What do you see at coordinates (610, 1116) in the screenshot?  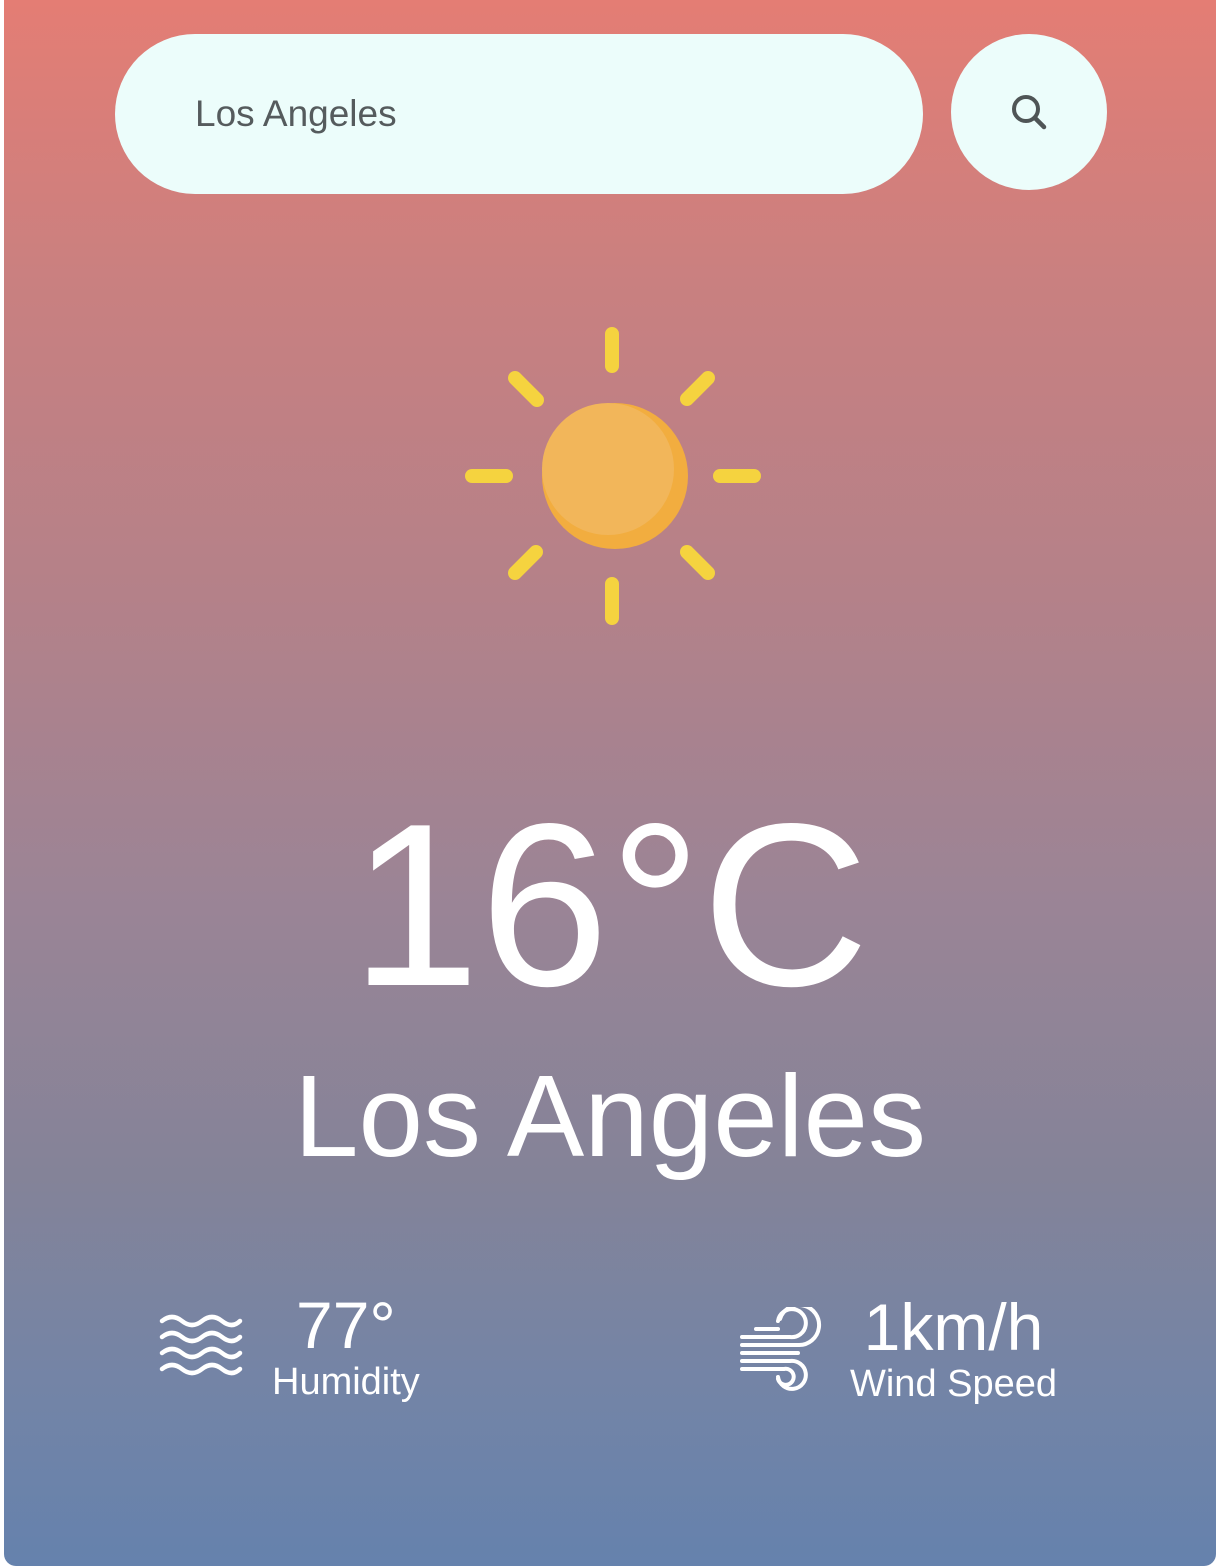 I see `city-name: Los Angeles` at bounding box center [610, 1116].